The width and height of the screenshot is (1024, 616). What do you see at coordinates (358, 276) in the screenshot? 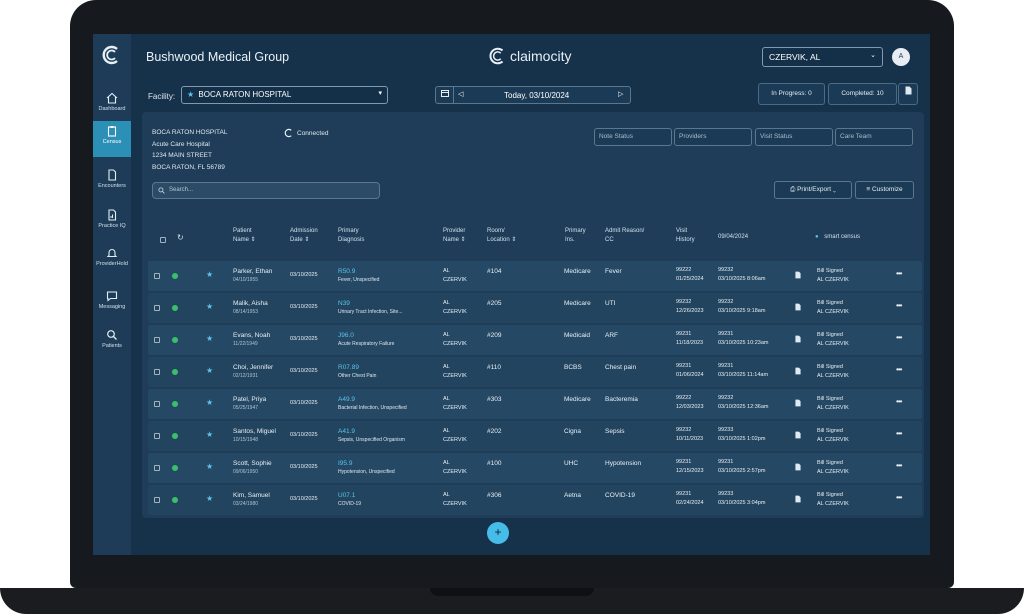
I see `primary-diagnosis: R50.9 Fever, Unspecified` at bounding box center [358, 276].